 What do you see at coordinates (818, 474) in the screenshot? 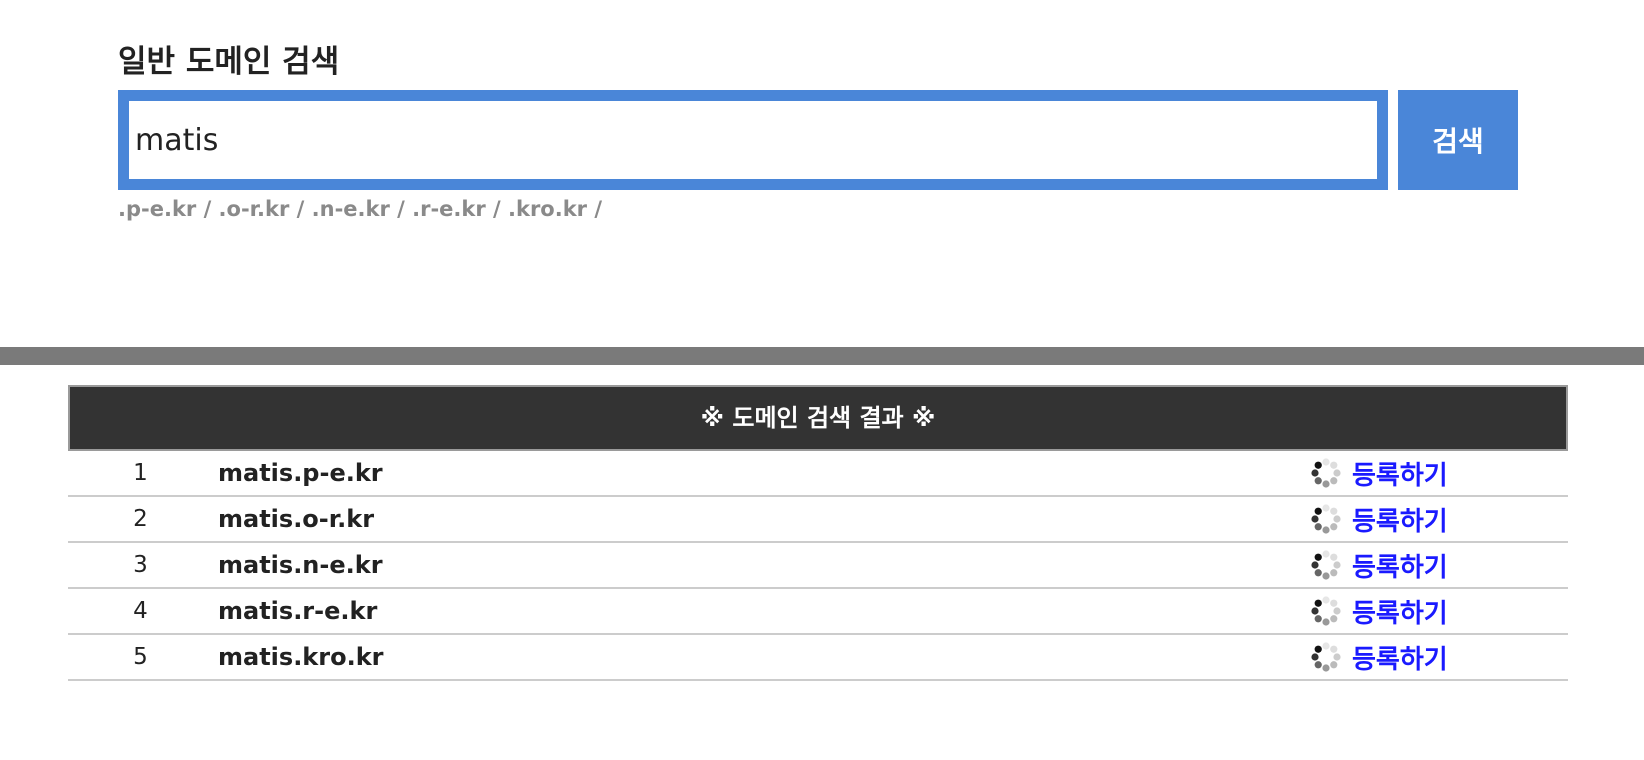
I see `table-row: 1 matis.p-e.kr 등록하기` at bounding box center [818, 474].